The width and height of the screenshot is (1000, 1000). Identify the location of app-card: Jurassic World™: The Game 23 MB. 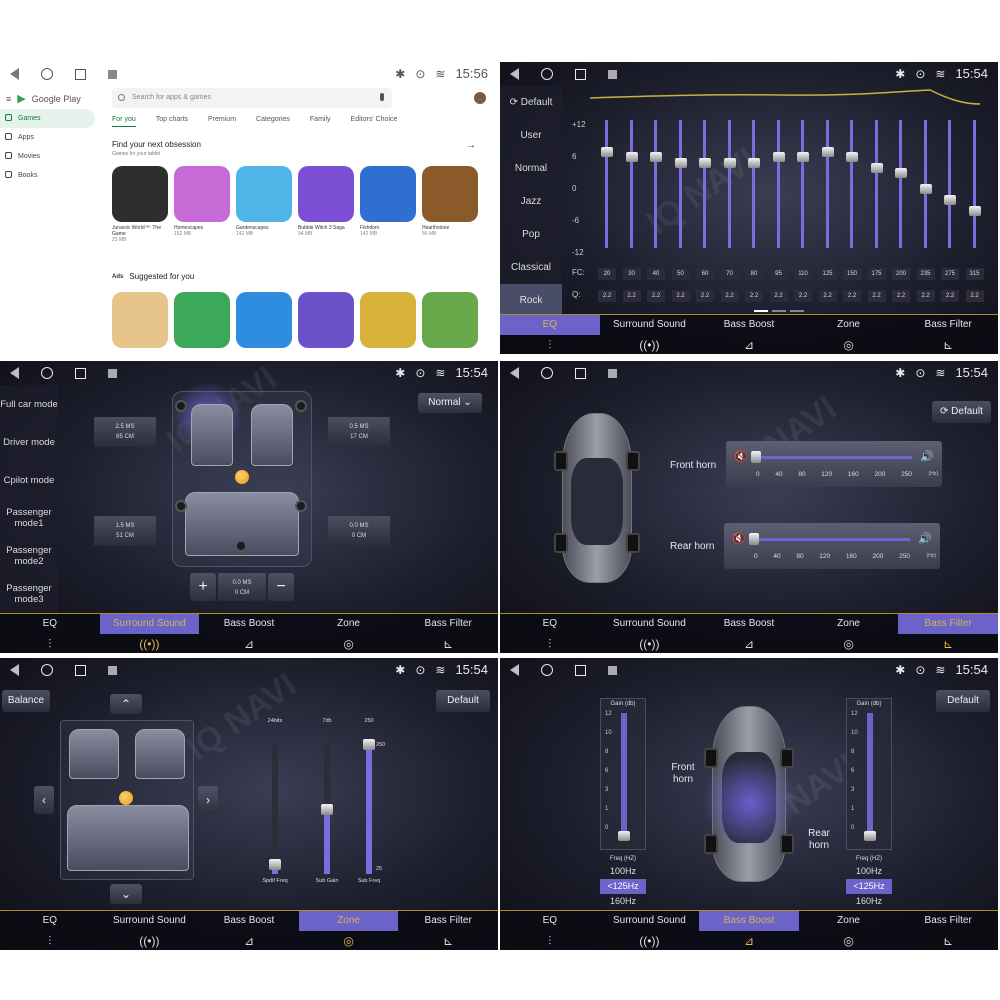
(140, 204).